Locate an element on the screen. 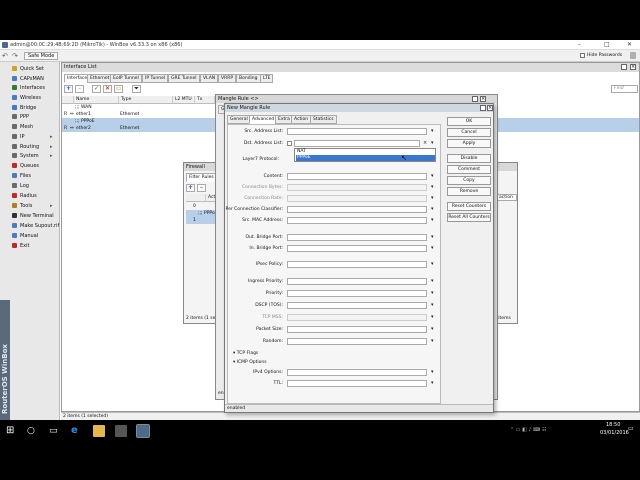  hide-passwords-checkbox is located at coordinates (582, 55).